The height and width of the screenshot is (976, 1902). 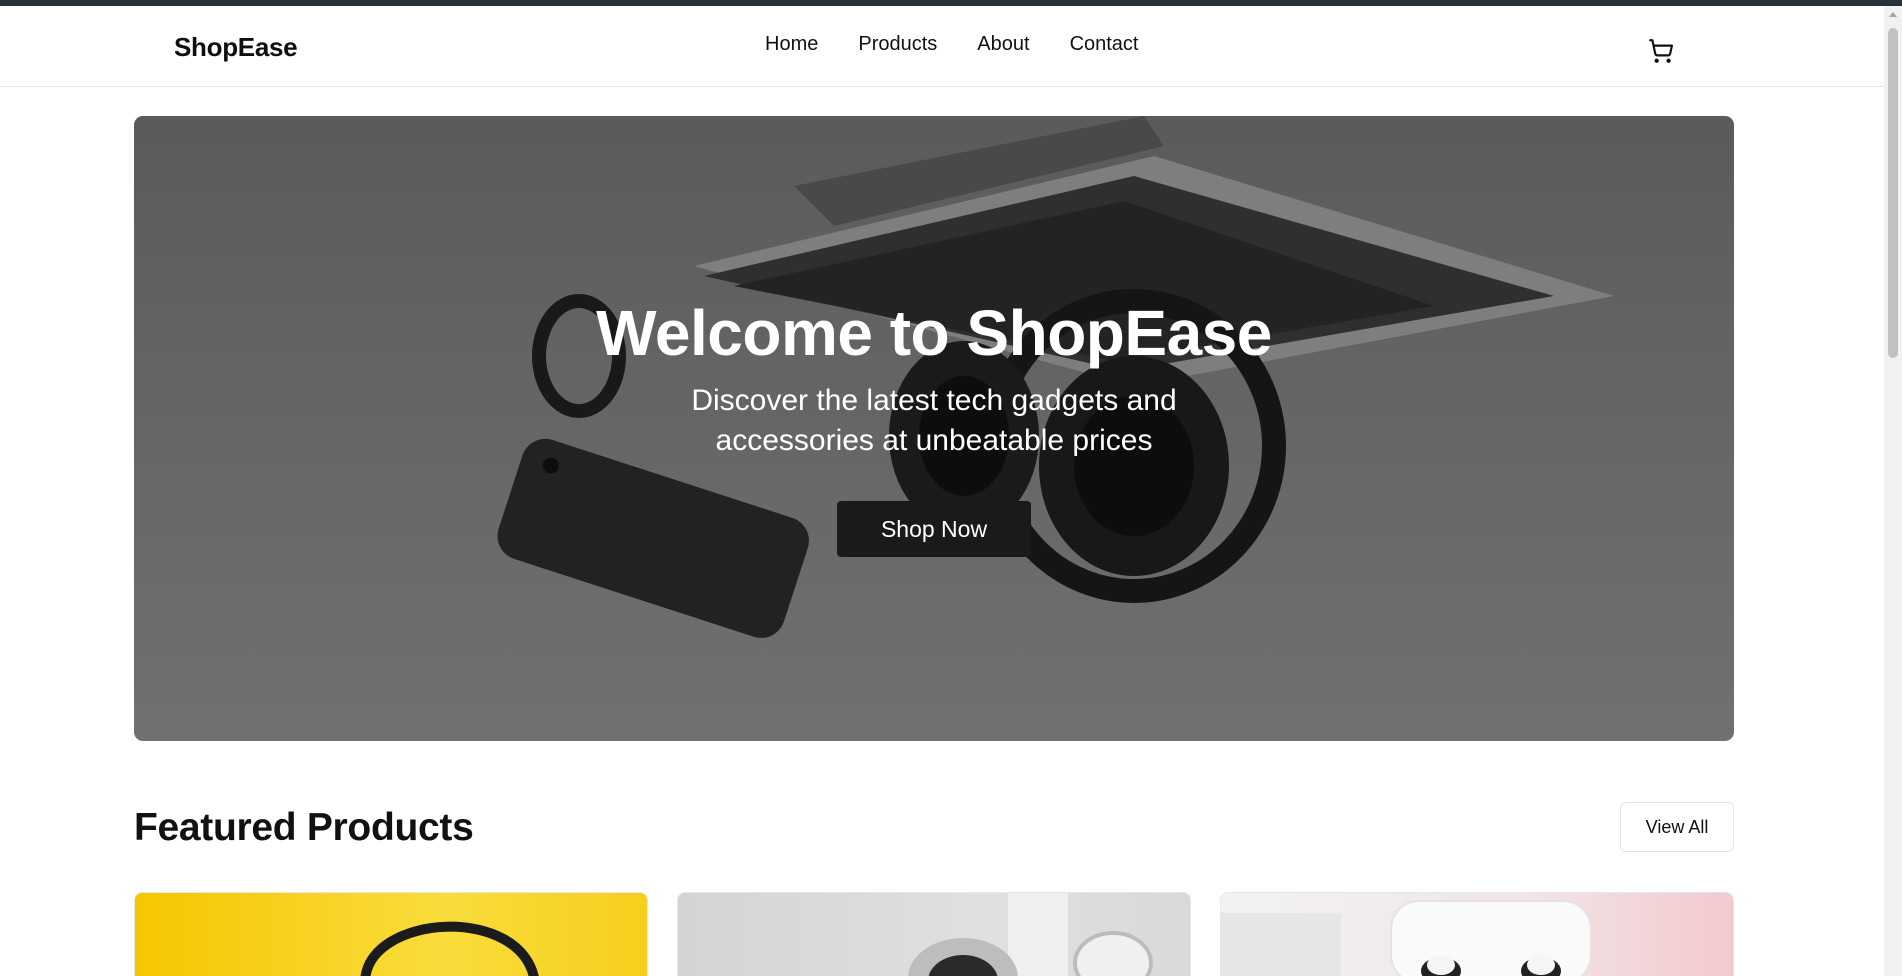 I want to click on product-image-earbuds, so click(x=1406, y=938).